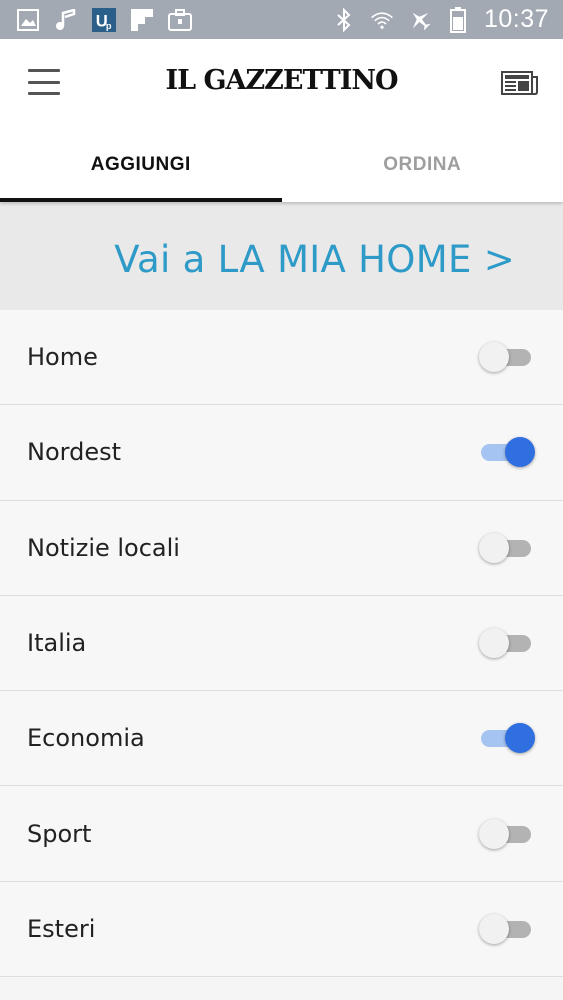 This screenshot has width=563, height=1000. I want to click on status-right-icons: 10:37, so click(447, 19).